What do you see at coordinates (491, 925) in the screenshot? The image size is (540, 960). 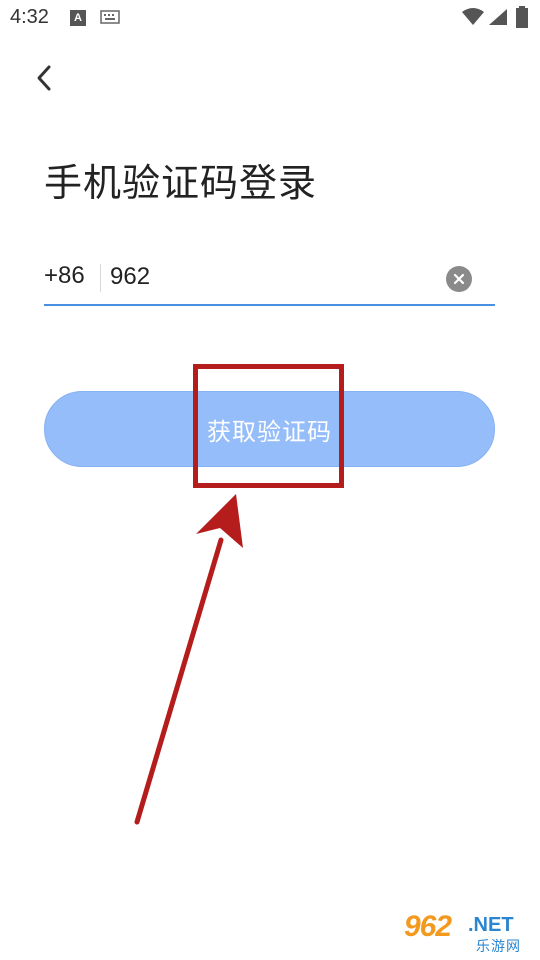 I see `watermark-suffix: .NET` at bounding box center [491, 925].